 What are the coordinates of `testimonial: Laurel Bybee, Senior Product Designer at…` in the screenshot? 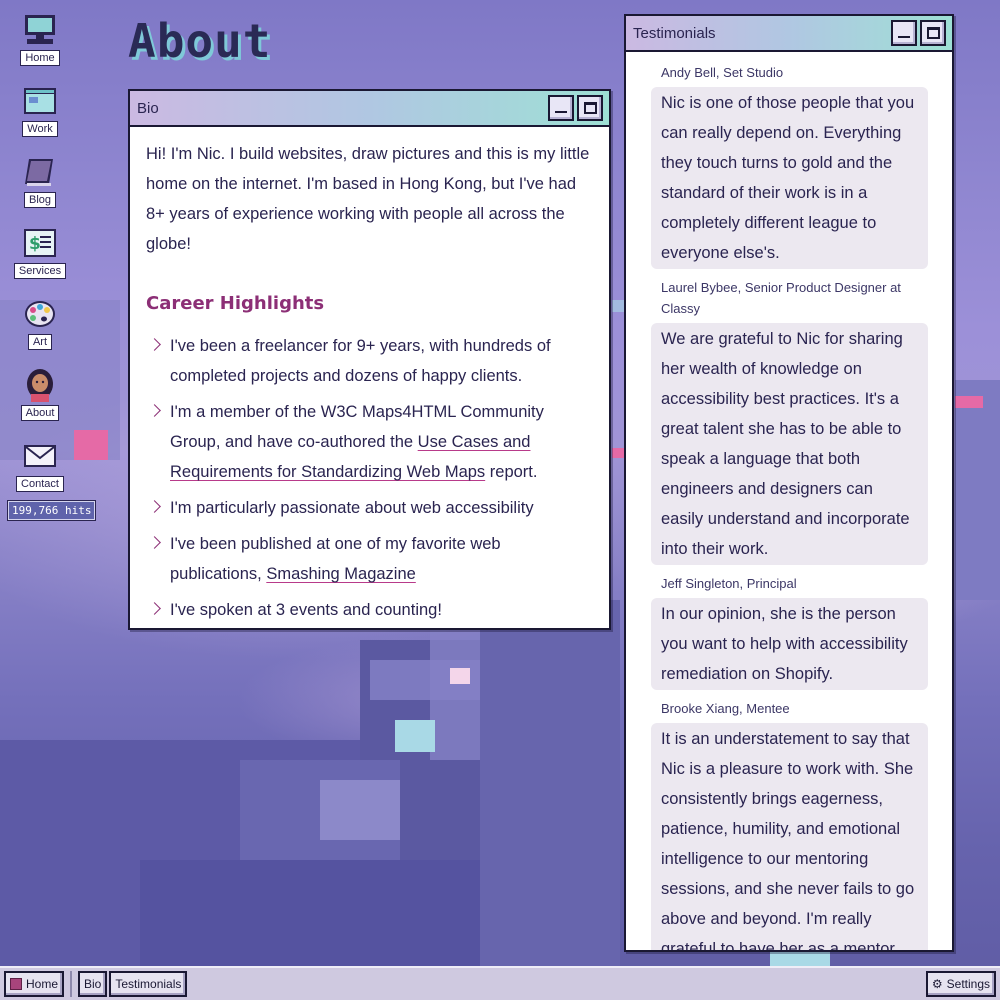 It's located at (784, 421).